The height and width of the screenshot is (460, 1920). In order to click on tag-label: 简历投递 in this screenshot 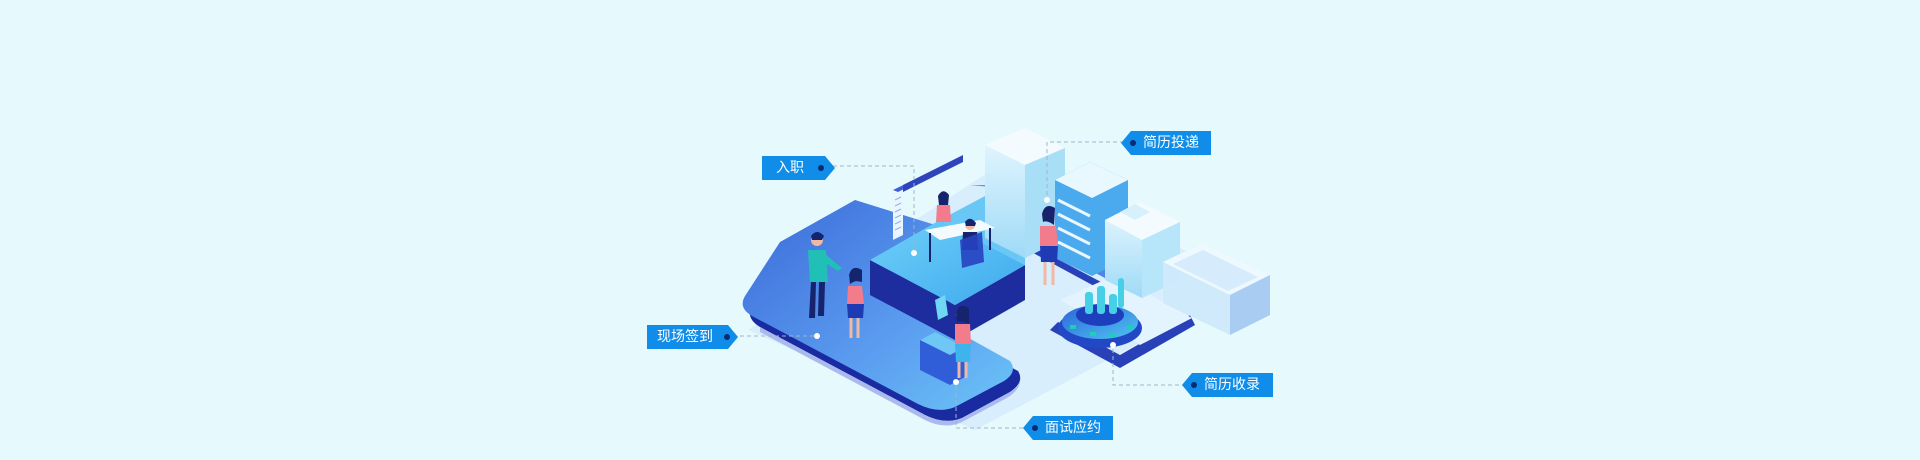, I will do `click(1171, 143)`.